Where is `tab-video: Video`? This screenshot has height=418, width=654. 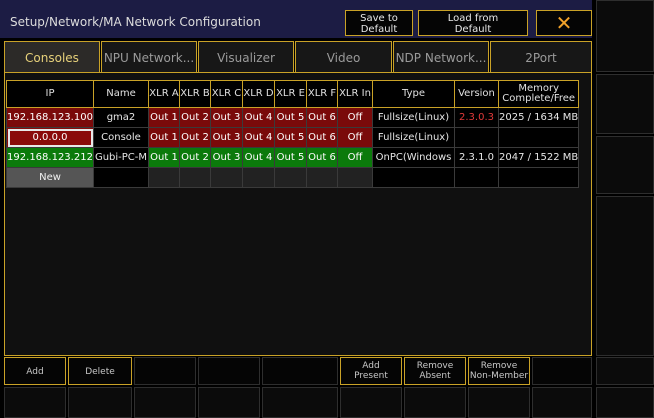
tab-video: Video is located at coordinates (343, 57).